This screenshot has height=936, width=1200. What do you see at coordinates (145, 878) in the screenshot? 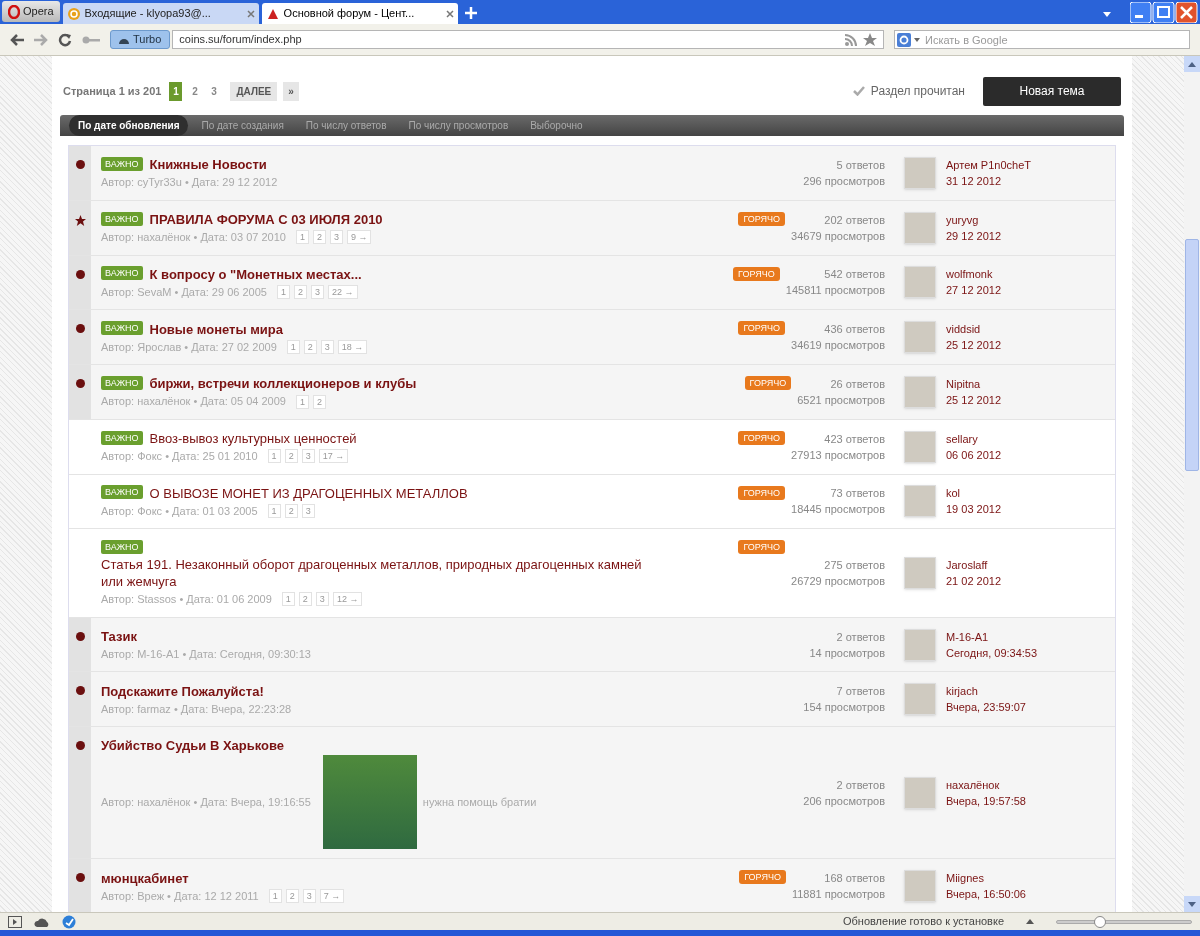
I see `topic-title-link: мюнцкабинет` at bounding box center [145, 878].